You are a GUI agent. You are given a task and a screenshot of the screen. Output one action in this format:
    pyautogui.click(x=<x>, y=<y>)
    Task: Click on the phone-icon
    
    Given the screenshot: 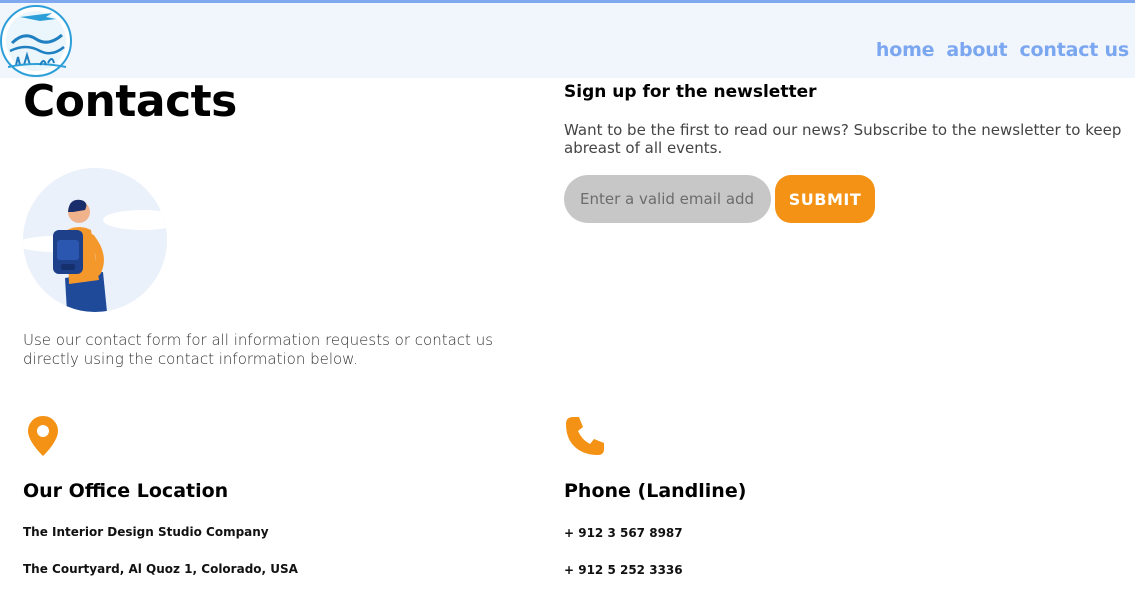 What is the action you would take?
    pyautogui.click(x=585, y=436)
    